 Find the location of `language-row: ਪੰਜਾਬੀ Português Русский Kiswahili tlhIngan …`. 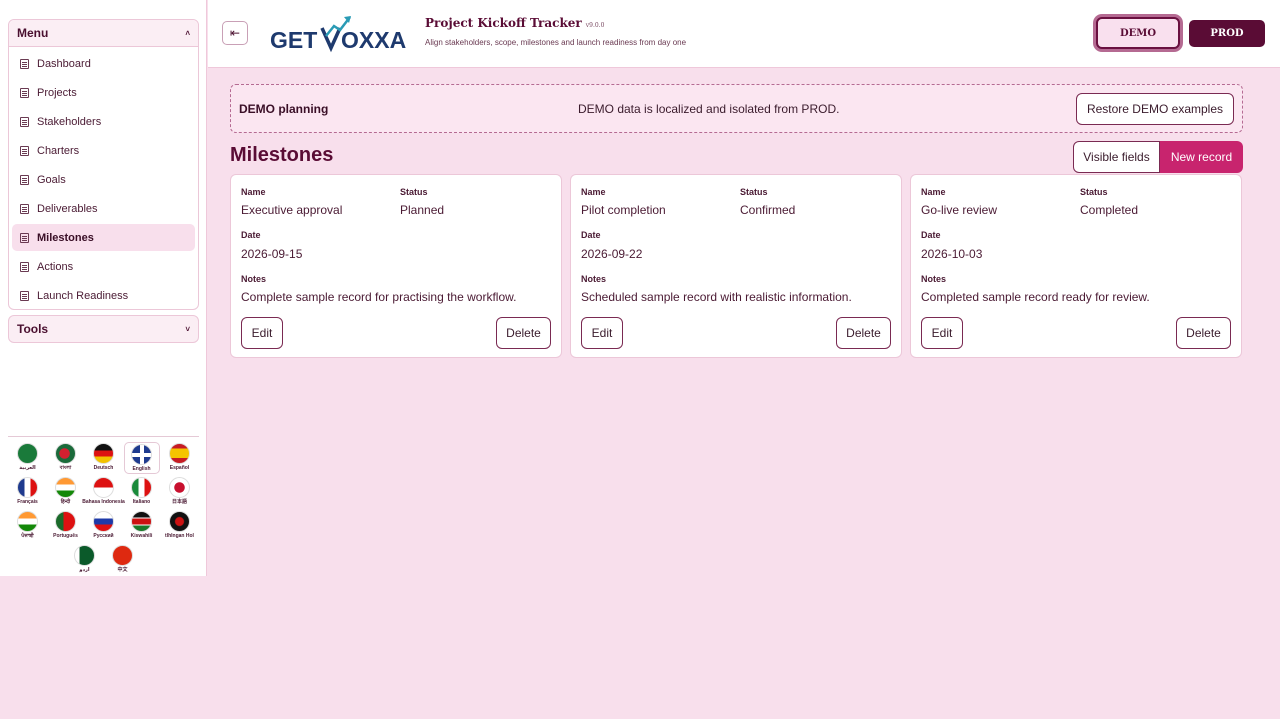

language-row: ਪੰਜਾਬੀ Português Русский Kiswahili tlhIngan … is located at coordinates (103, 526).